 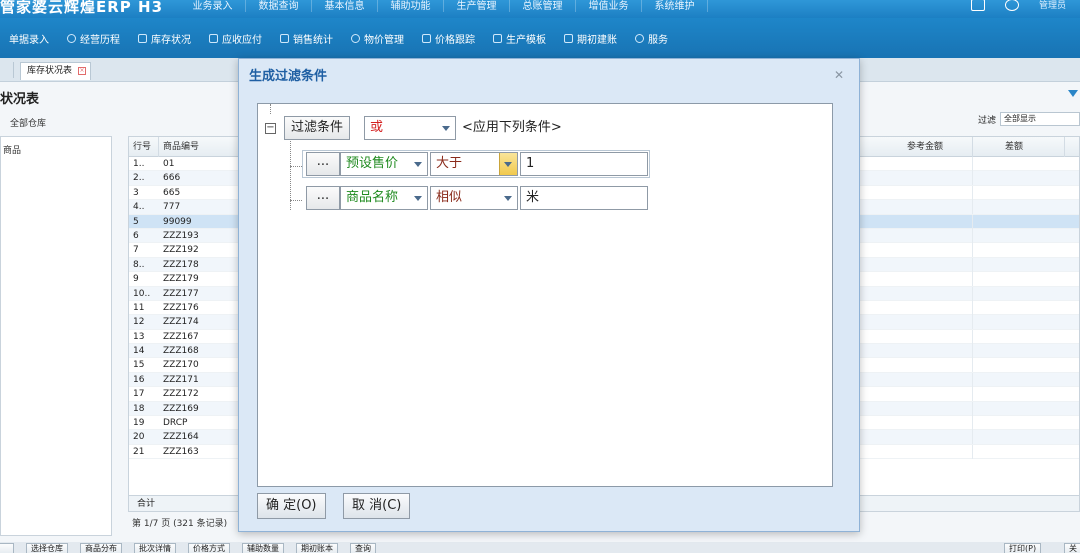 I want to click on toolbar-stock: 库存状况, so click(x=164, y=38).